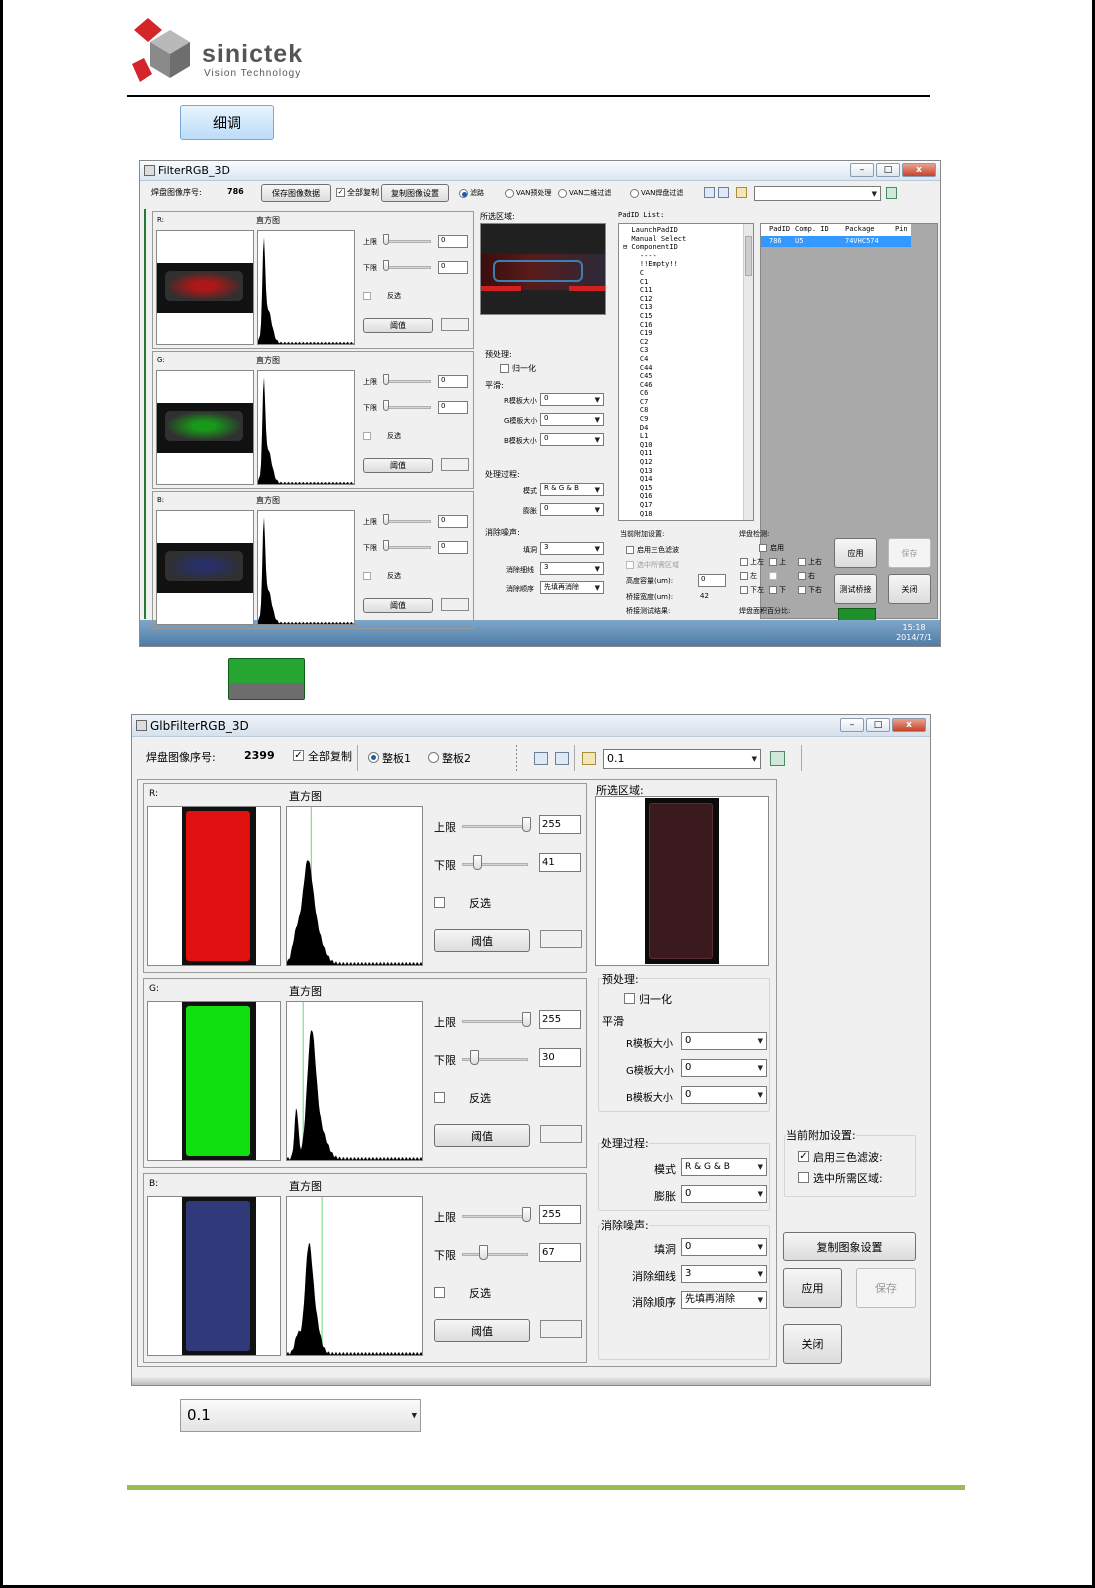 The height and width of the screenshot is (1588, 1095). What do you see at coordinates (763, 548) in the screenshot?
I see `pad-enable-checkbox` at bounding box center [763, 548].